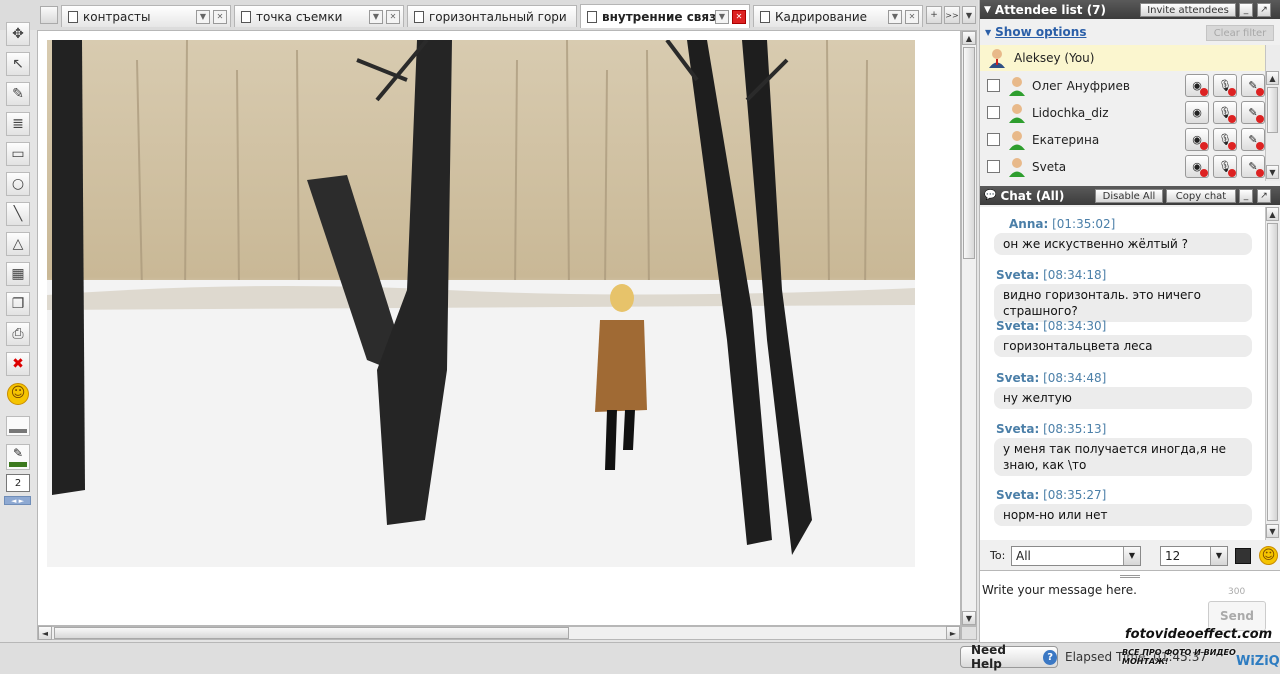 This screenshot has width=1280, height=674. What do you see at coordinates (311, 633) in the screenshot?
I see `horizontal-scroll-thumb` at bounding box center [311, 633].